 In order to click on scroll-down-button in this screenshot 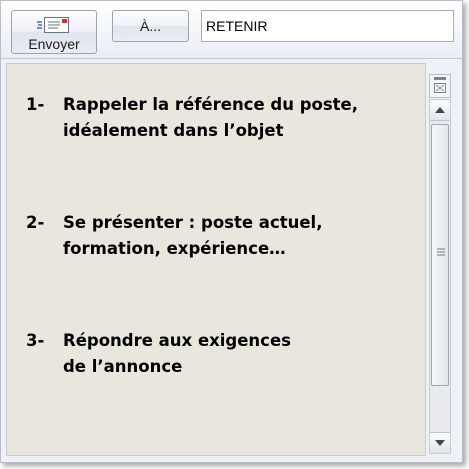, I will do `click(440, 442)`.